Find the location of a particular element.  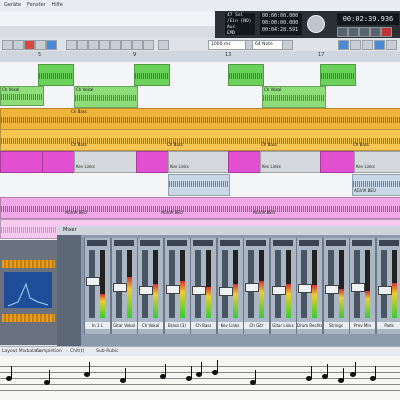

play-button is located at coordinates (375, 32).